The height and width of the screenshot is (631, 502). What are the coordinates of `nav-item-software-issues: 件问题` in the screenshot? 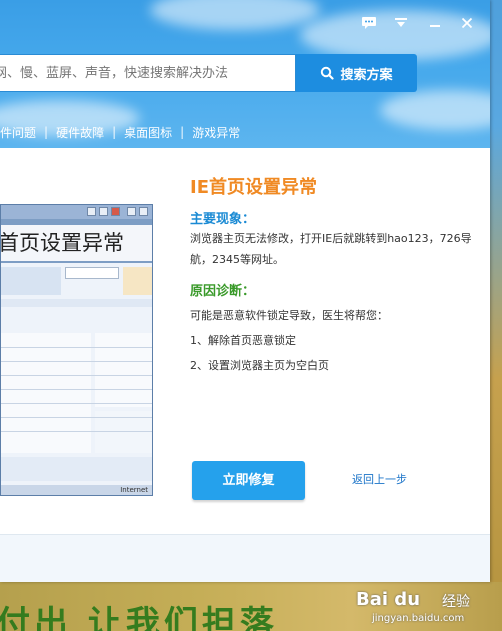 It's located at (18, 132).